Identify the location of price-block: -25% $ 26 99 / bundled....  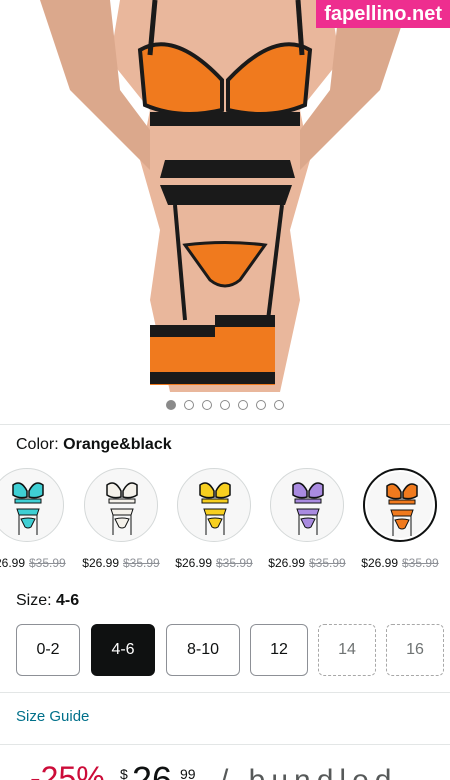
(225, 770).